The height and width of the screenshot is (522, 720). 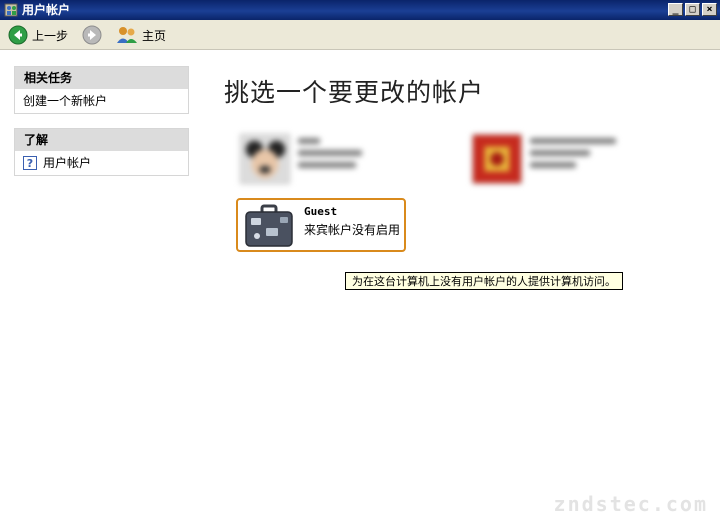 I want to click on home-label: 主页, so click(x=154, y=35).